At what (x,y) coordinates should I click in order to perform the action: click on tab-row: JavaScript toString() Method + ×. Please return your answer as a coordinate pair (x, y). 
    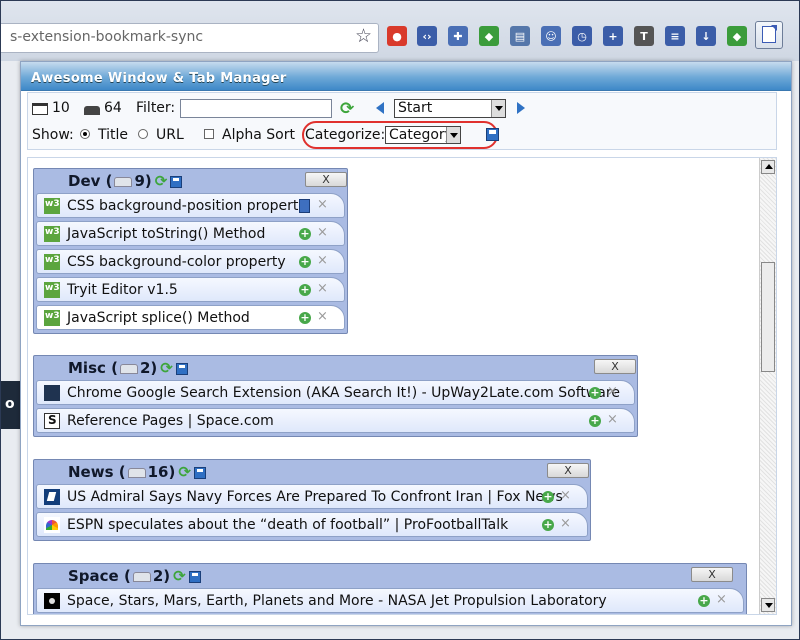
    Looking at the image, I should click on (190, 233).